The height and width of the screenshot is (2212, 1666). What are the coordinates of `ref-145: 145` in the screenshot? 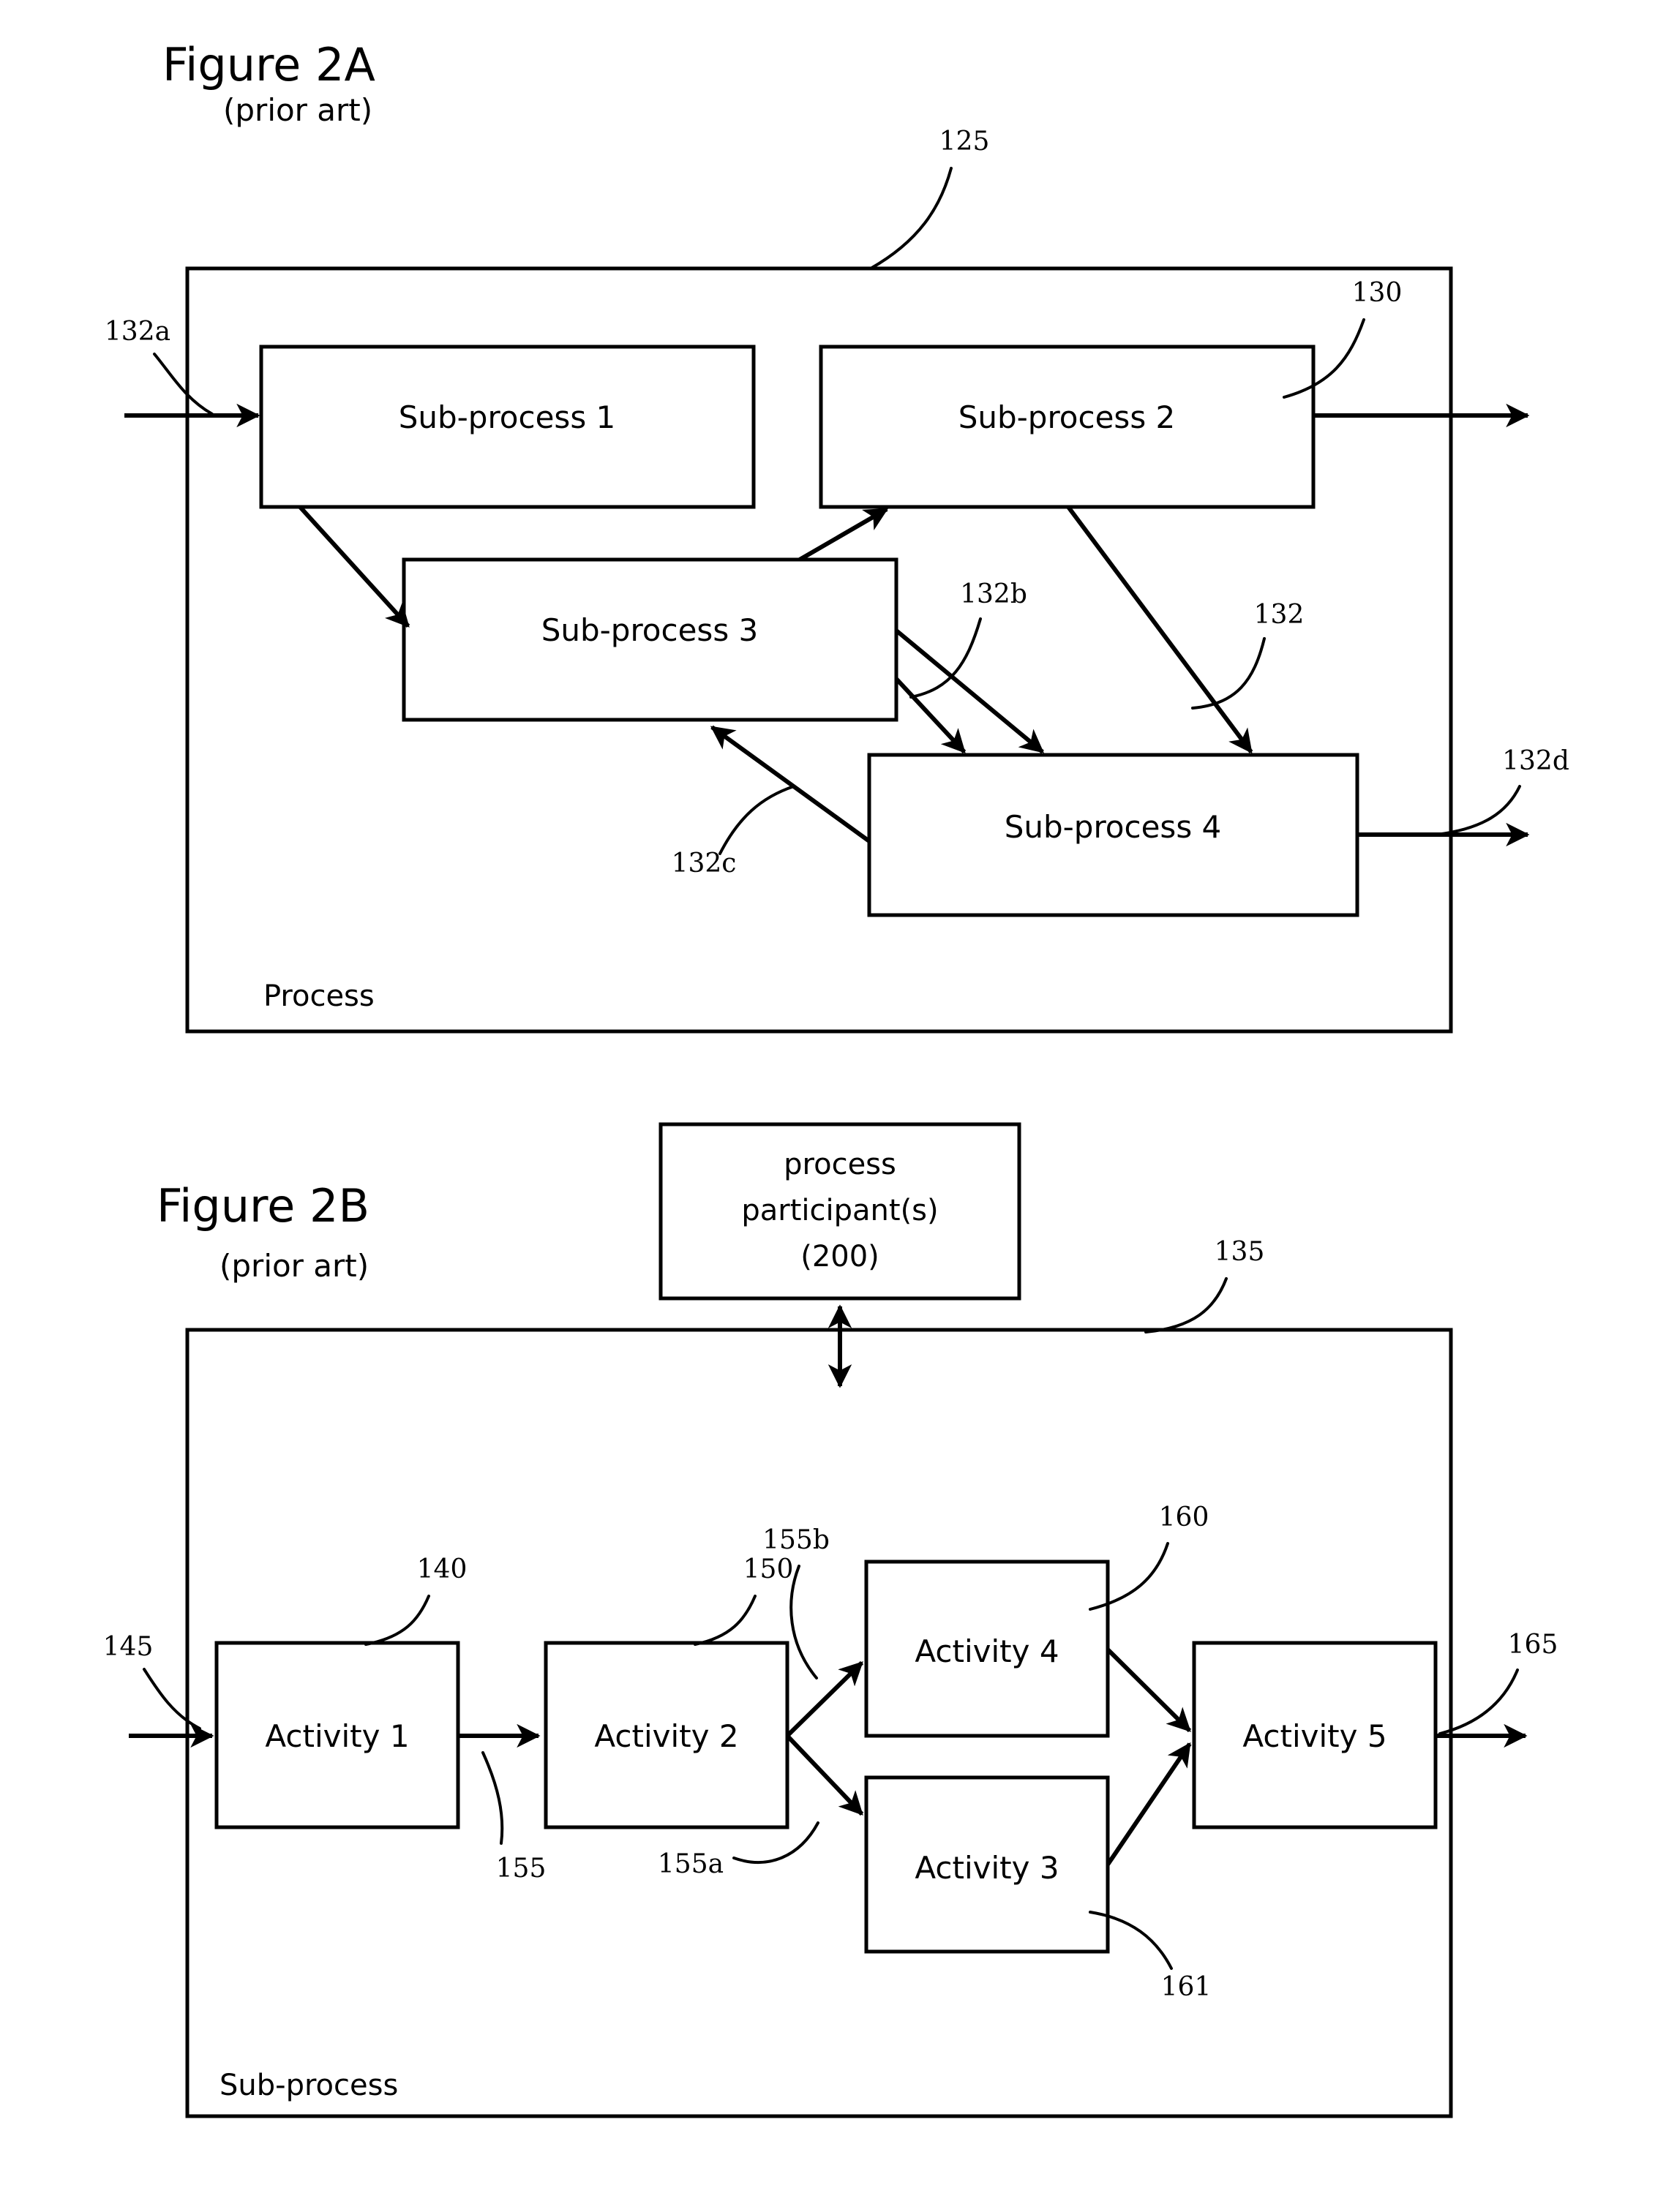 It's located at (129, 1647).